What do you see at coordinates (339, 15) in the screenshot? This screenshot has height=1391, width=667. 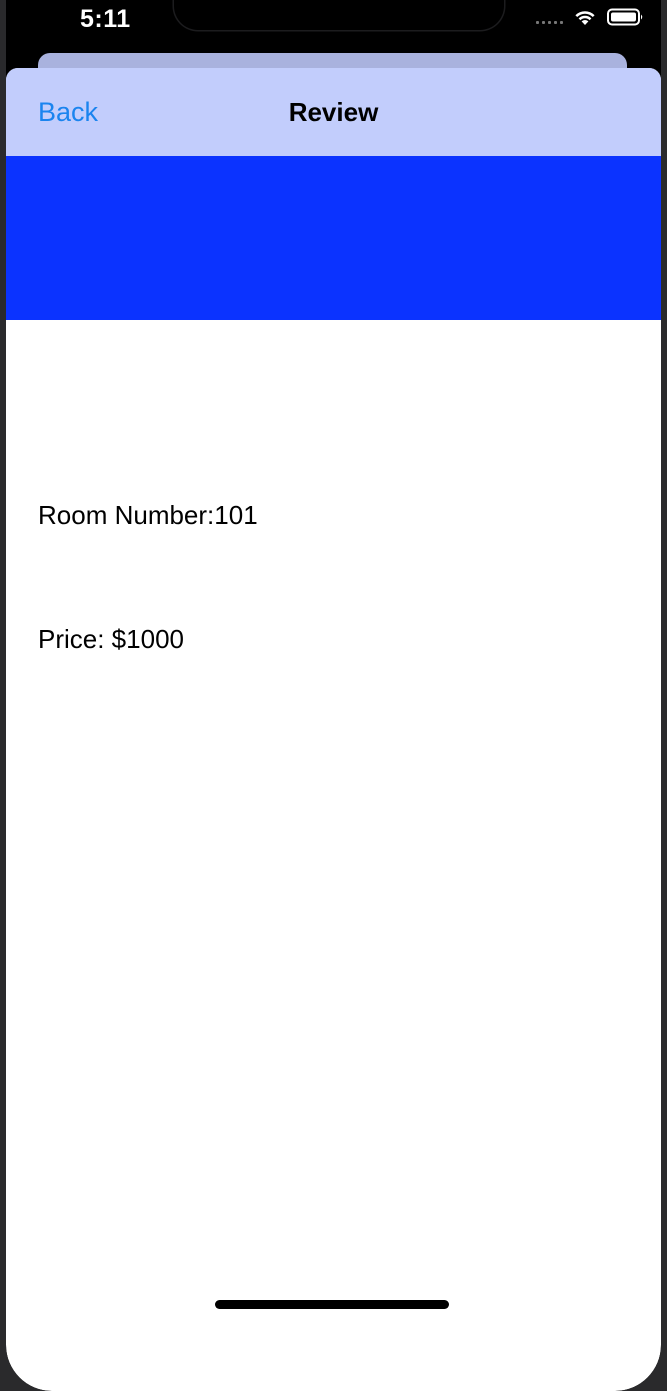 I see `device-notch` at bounding box center [339, 15].